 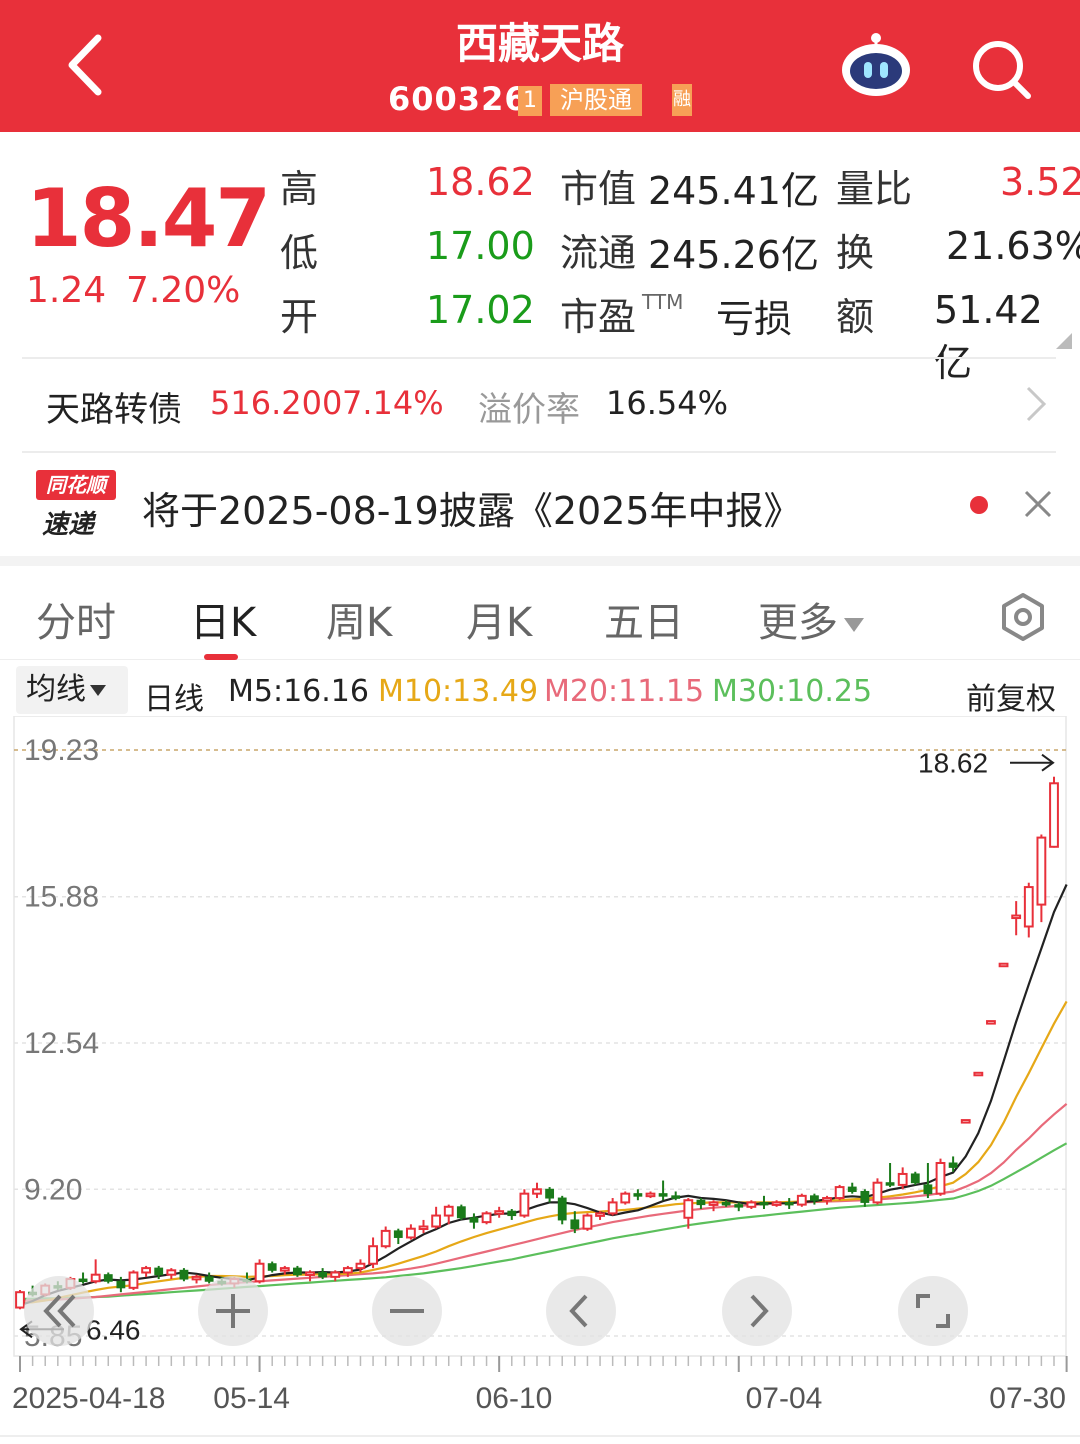 I want to click on open-label: 开, so click(x=299, y=317).